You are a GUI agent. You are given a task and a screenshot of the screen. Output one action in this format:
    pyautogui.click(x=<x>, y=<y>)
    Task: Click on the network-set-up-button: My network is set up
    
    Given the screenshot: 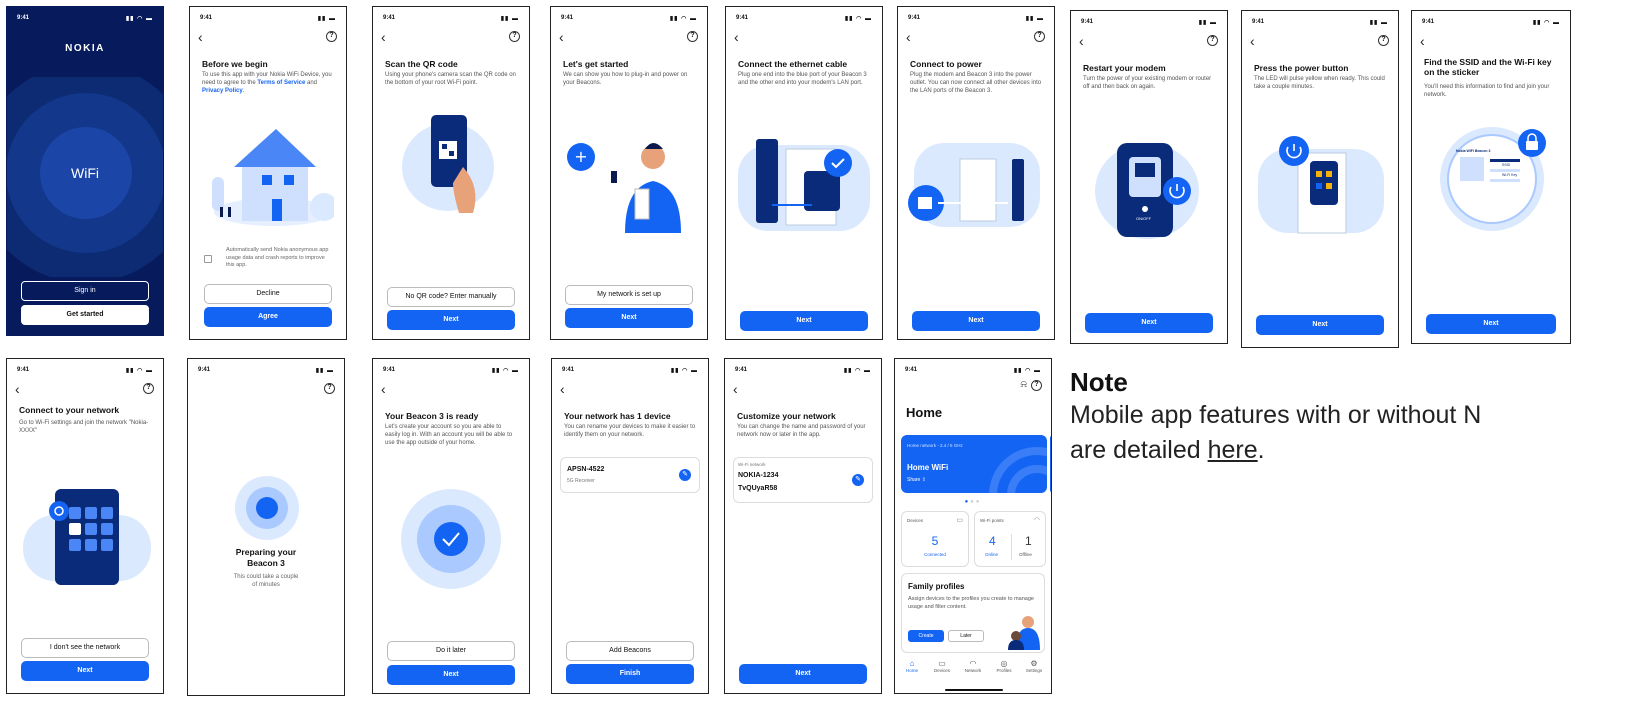 What is the action you would take?
    pyautogui.click(x=629, y=295)
    